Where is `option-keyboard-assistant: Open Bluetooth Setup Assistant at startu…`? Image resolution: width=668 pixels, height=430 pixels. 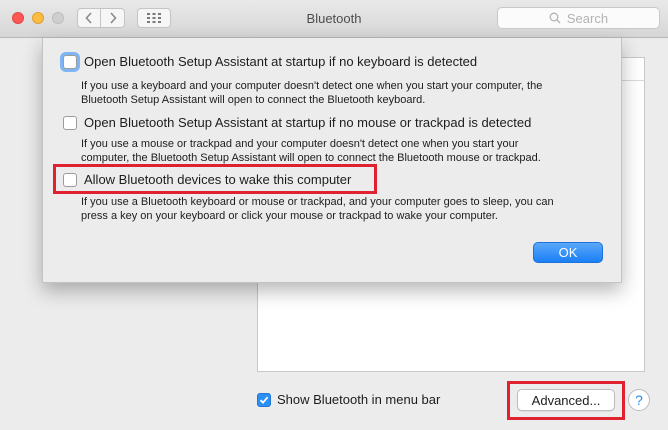
option-keyboard-assistant: Open Bluetooth Setup Assistant at startu… is located at coordinates (270, 61).